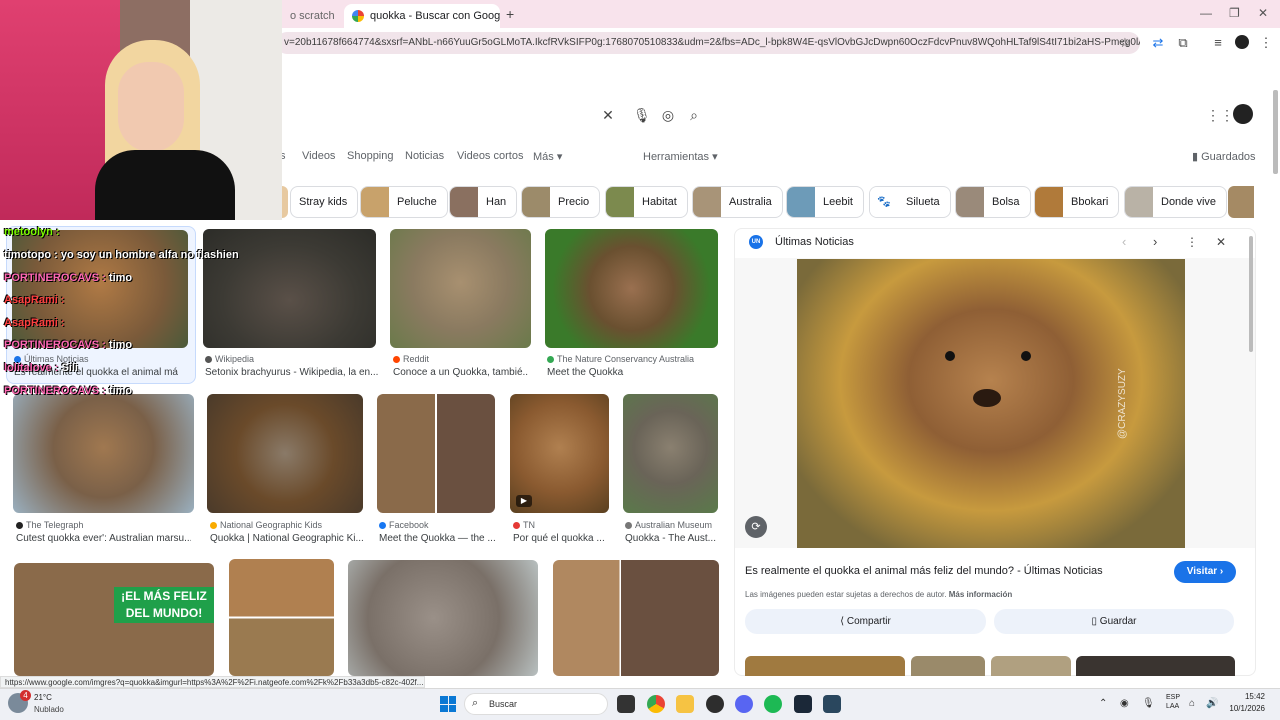 The image size is (1280, 720). What do you see at coordinates (626, 704) in the screenshot?
I see `taskview-icon` at bounding box center [626, 704].